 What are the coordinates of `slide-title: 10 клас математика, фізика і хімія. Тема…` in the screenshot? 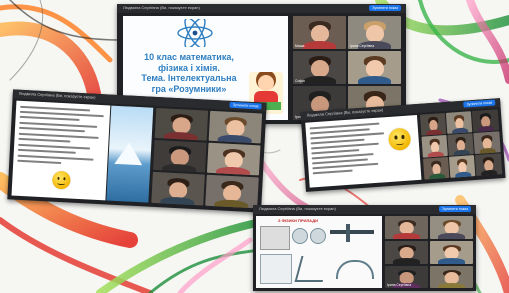 It's located at (189, 73).